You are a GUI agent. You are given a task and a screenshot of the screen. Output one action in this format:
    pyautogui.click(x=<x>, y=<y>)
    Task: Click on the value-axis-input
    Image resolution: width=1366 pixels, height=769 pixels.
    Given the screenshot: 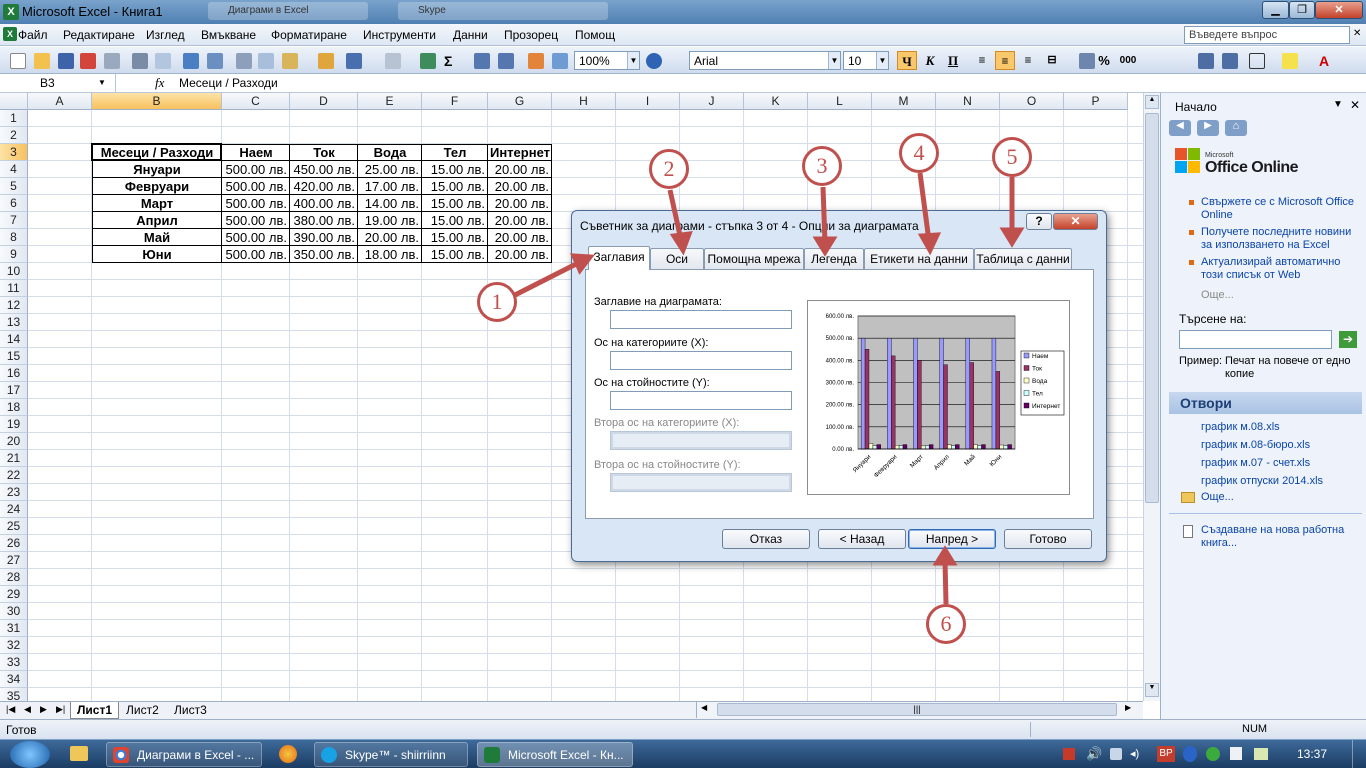 What is the action you would take?
    pyautogui.click(x=701, y=400)
    